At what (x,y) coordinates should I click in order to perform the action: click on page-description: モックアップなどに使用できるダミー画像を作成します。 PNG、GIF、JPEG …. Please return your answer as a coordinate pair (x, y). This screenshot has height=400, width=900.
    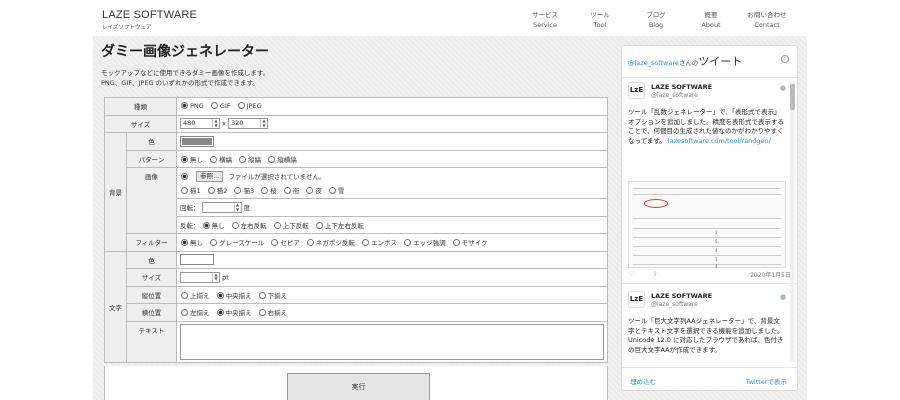
    Looking at the image, I should click on (185, 78).